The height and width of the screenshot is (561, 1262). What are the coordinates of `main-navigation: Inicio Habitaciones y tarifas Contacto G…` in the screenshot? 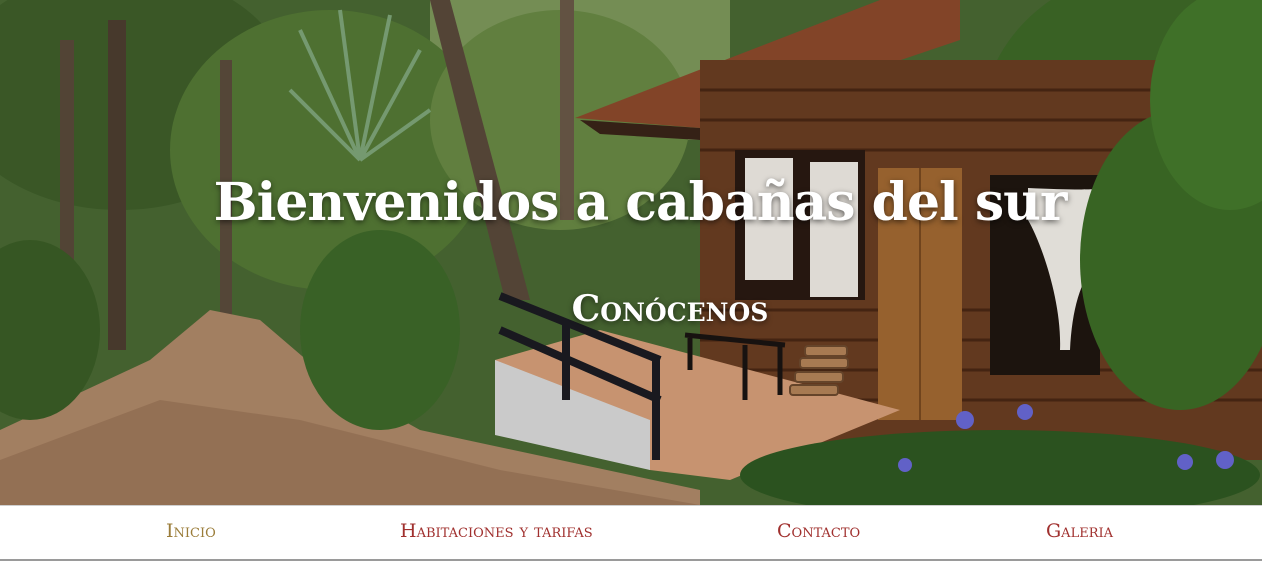 It's located at (631, 533).